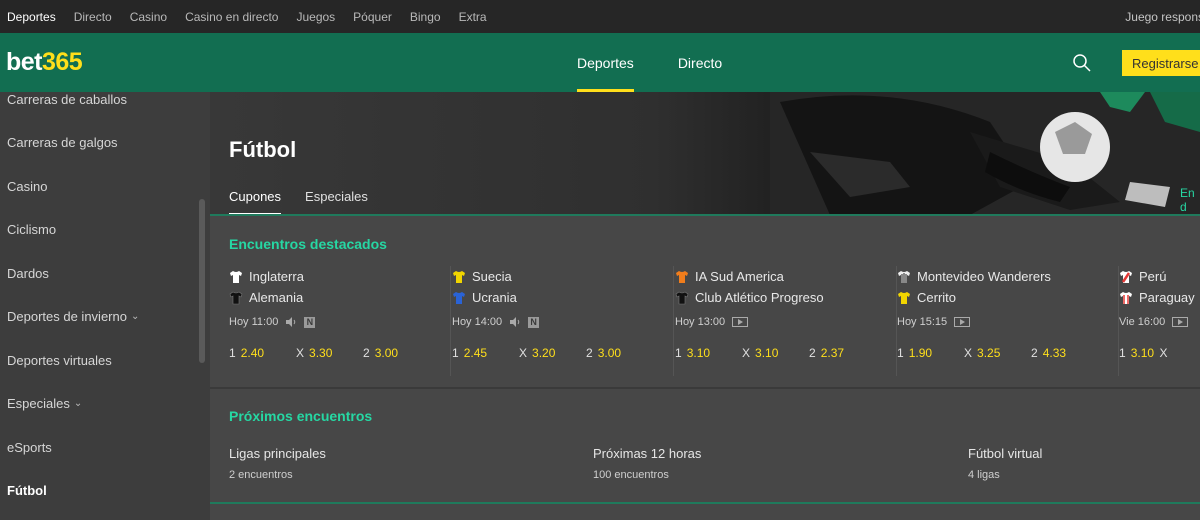 The height and width of the screenshot is (520, 1200). Describe the element at coordinates (759, 297) in the screenshot. I see `team-name: Club Atlético Progreso` at that location.